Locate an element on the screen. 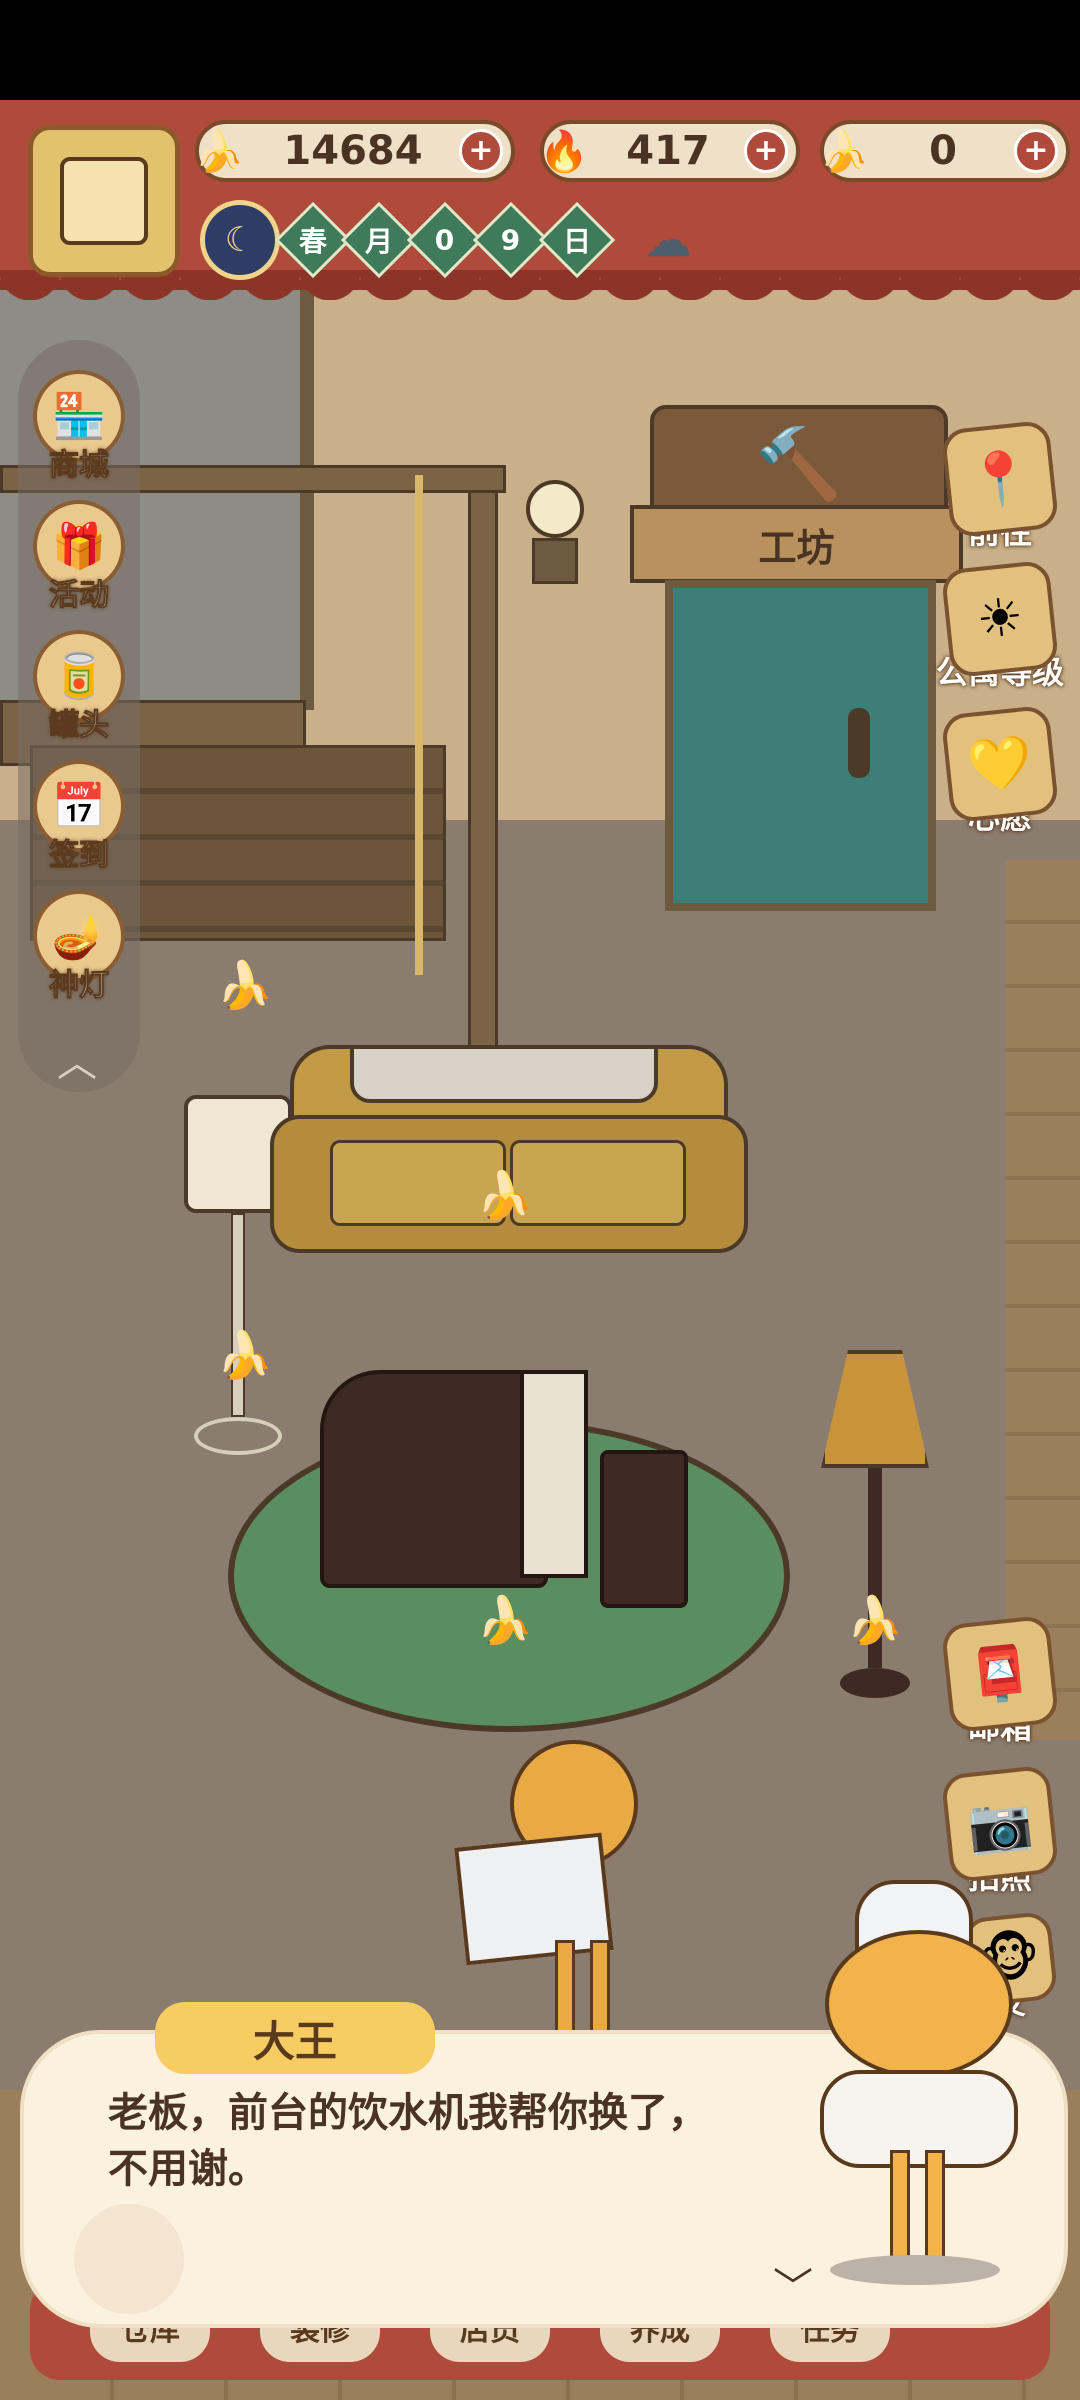 The height and width of the screenshot is (2400, 1080). banana-count: 14684 is located at coordinates (353, 151).